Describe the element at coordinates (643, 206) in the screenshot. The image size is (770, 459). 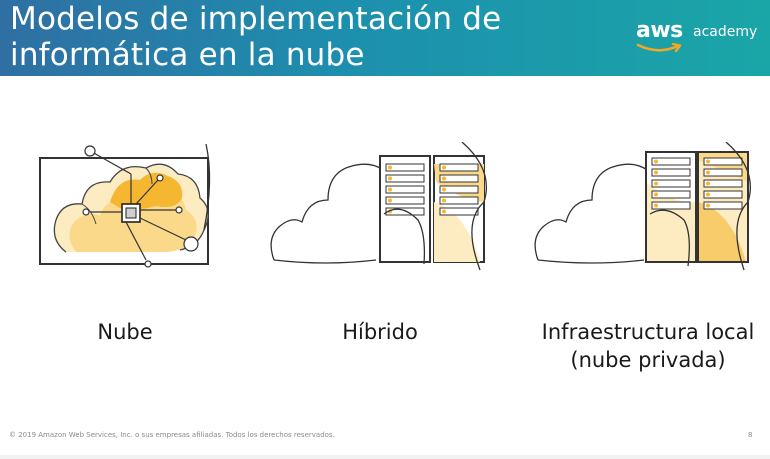
I see `on-premises-server-icon` at that location.